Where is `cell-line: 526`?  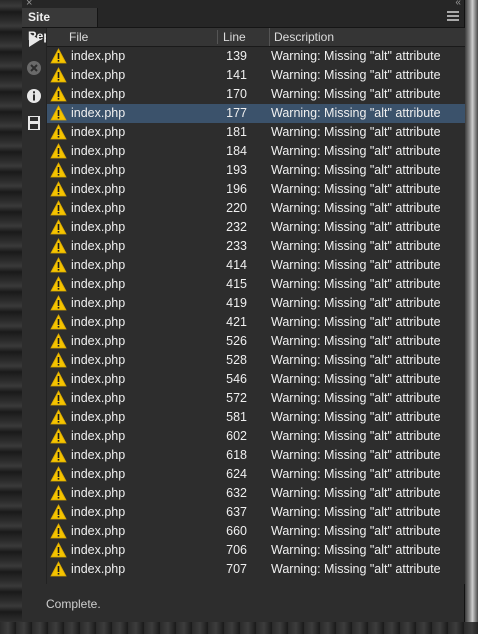 cell-line: 526 is located at coordinates (236, 341).